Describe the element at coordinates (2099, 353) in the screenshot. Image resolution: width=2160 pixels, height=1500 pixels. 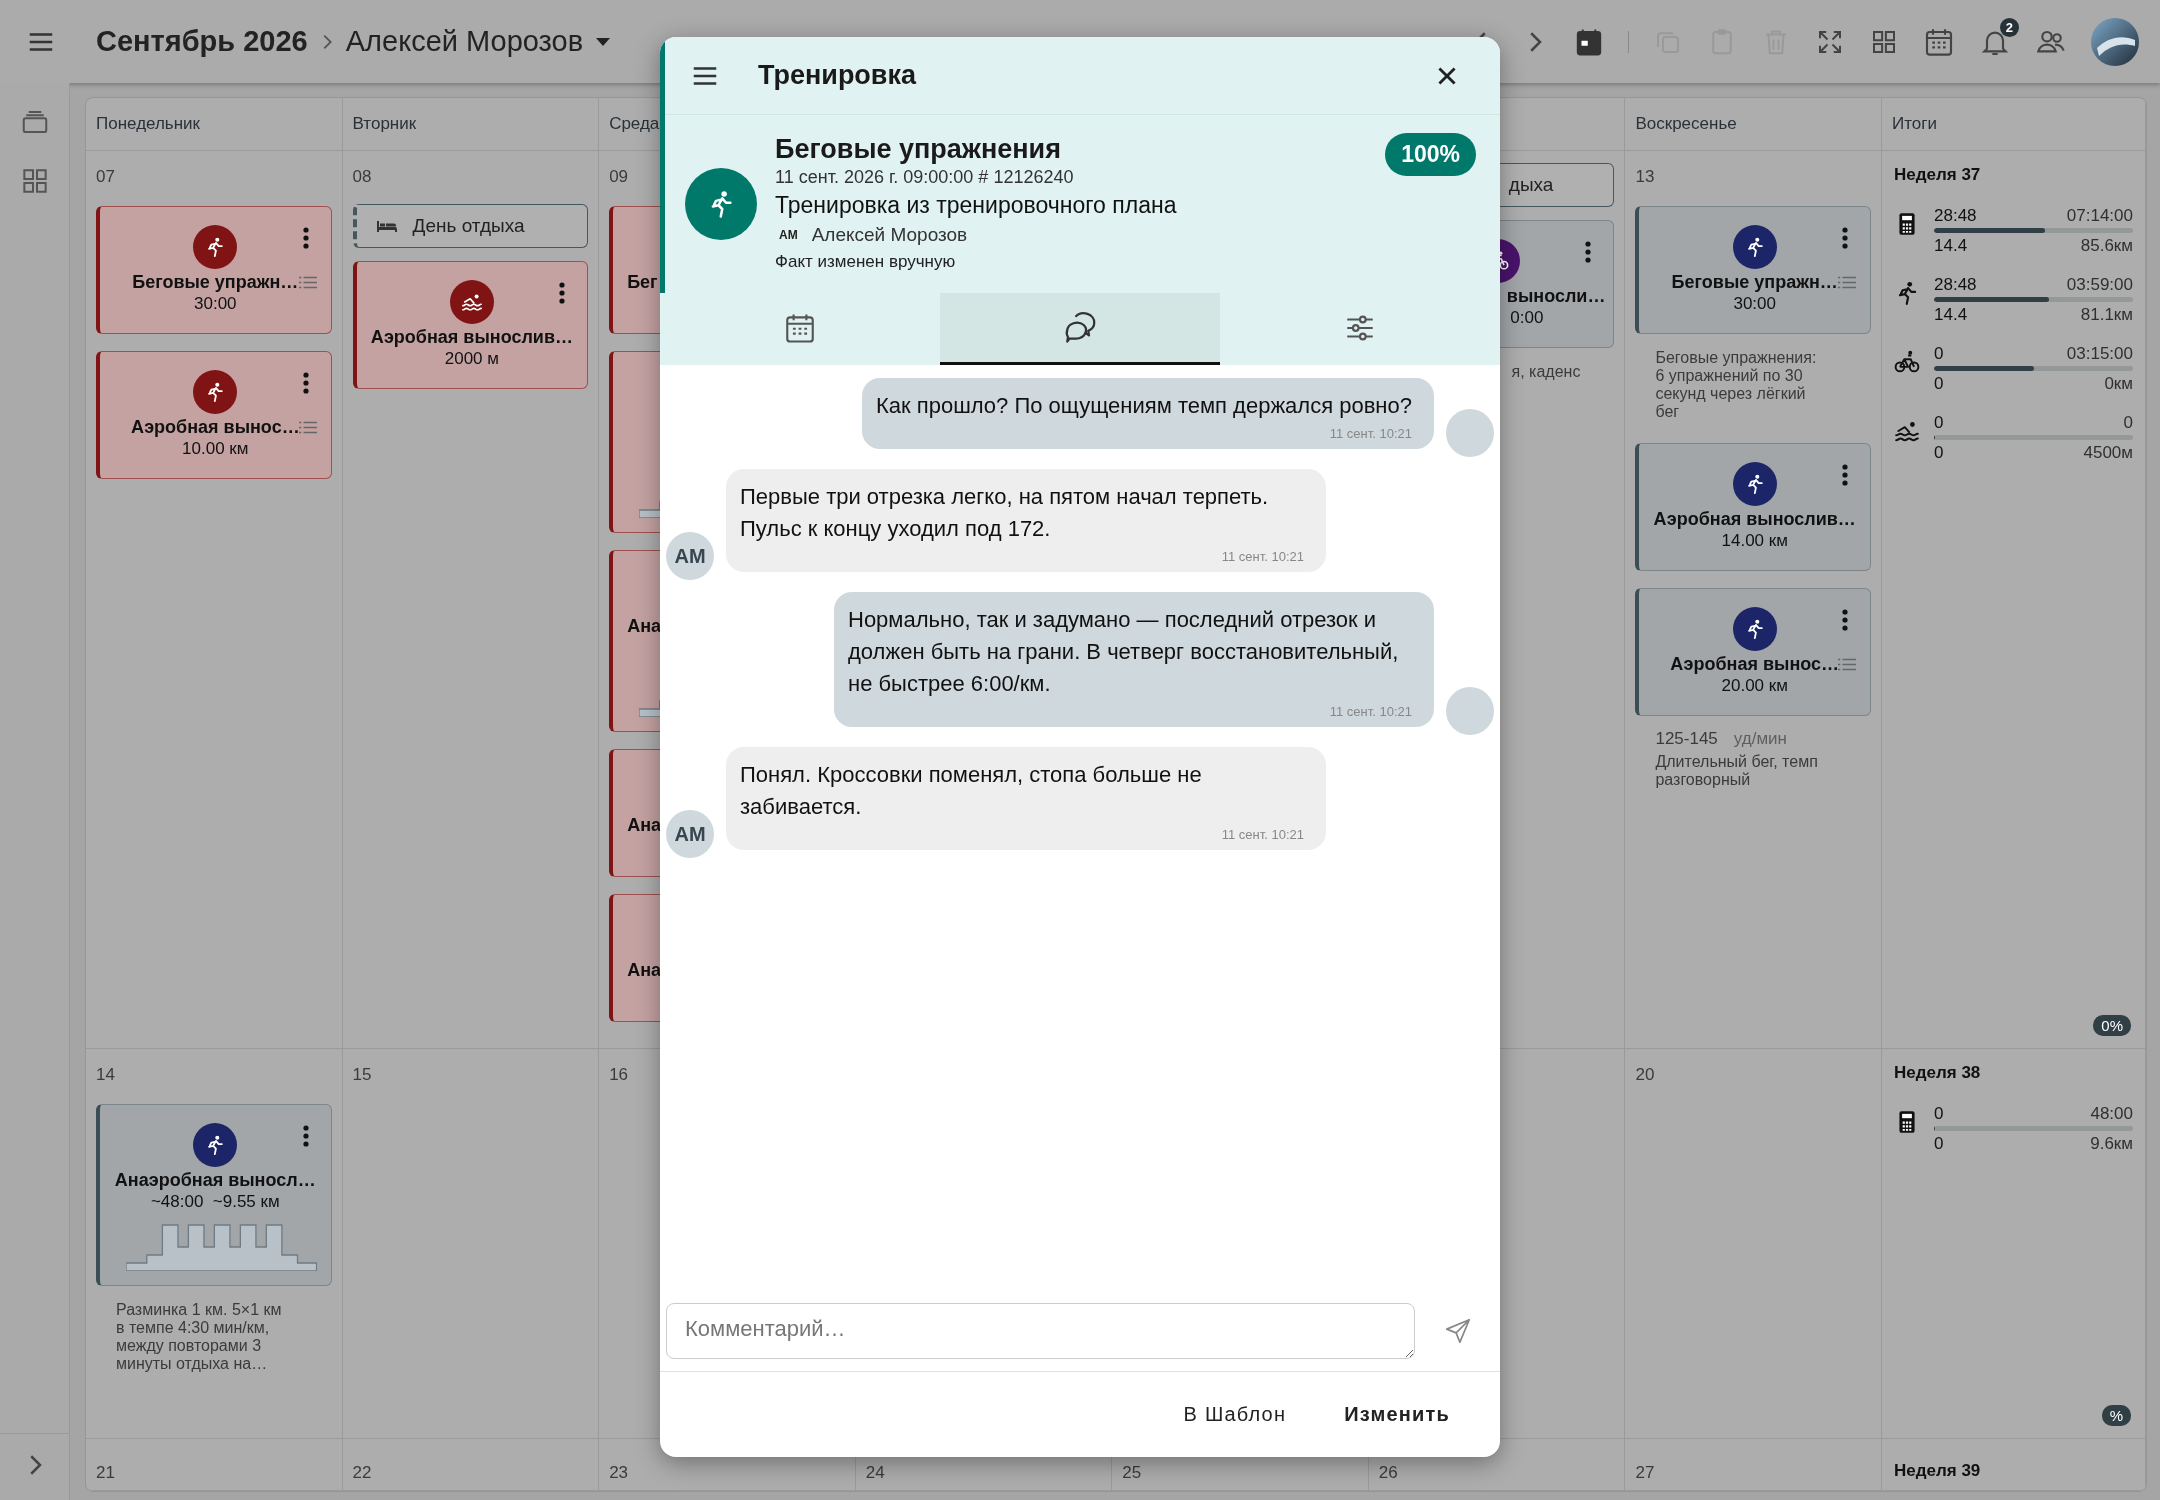
I see `stat-plan: 03:15:00` at that location.